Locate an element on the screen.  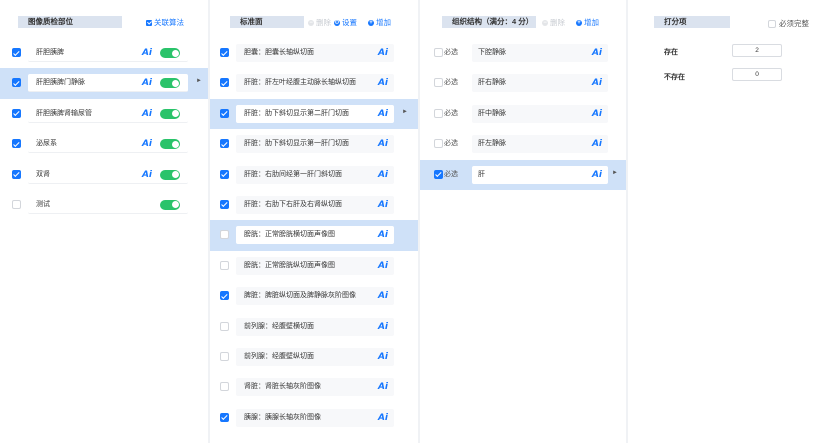
plane-row: 前列腺：经腹壁纵切面 Ai is located at coordinates (314, 357).